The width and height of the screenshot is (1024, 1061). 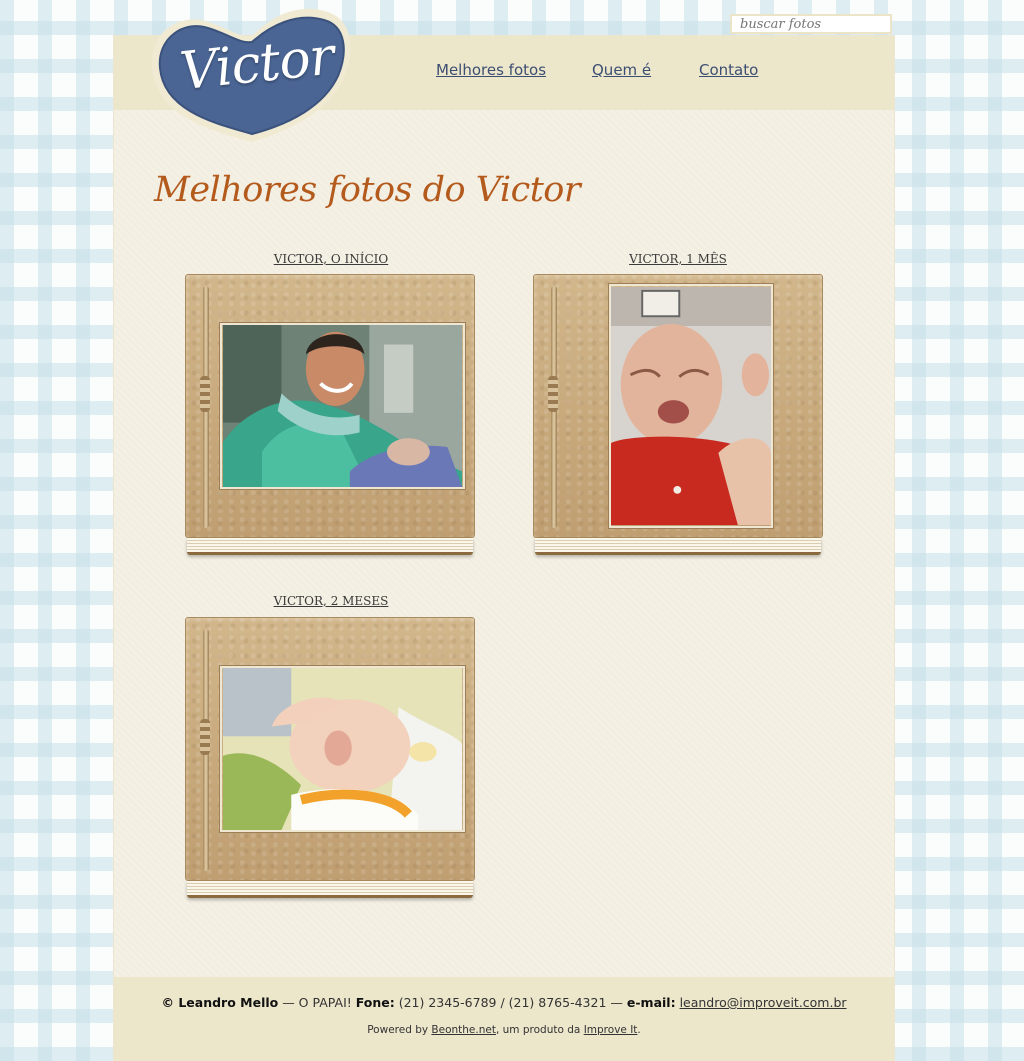 I want to click on footer-tagline: — O PAPAI!, so click(x=317, y=1002).